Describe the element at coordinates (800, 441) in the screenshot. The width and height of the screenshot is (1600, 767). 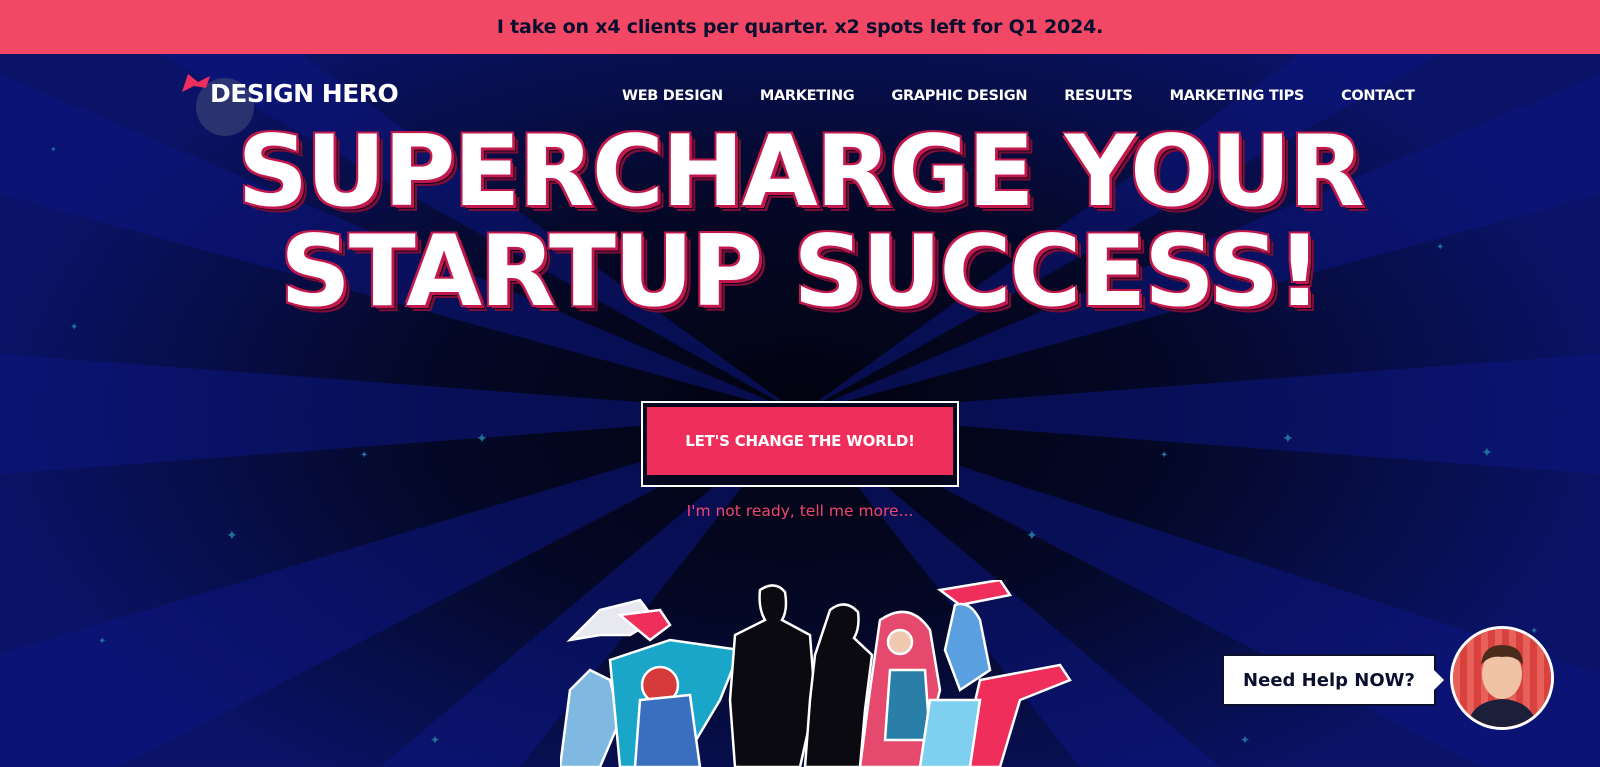
I see `cta-button: LET'S CHANGE THE WORLD!` at that location.